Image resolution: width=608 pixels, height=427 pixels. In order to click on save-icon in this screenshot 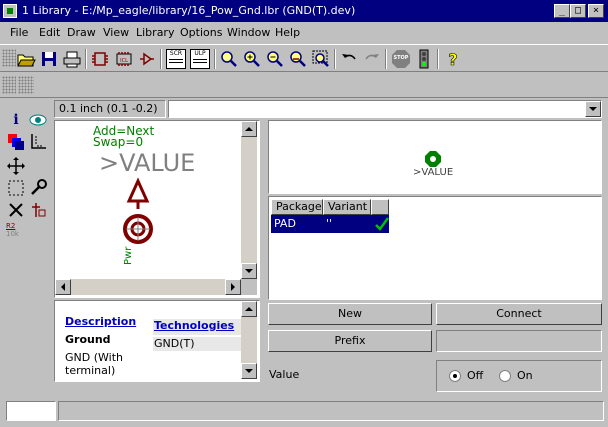, I will do `click(49, 59)`.